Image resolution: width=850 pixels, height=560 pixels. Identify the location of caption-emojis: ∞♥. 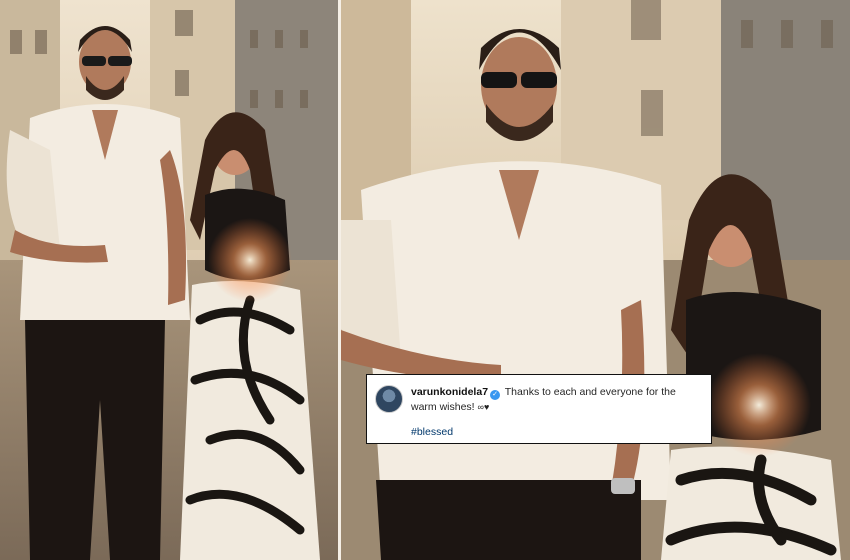
(483, 407).